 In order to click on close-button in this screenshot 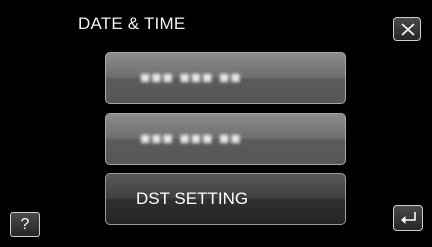, I will do `click(407, 29)`.